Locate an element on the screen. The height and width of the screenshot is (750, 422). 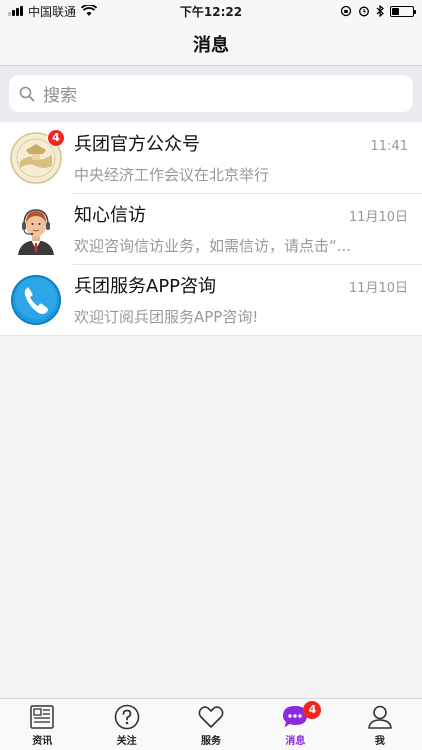
tab-bar: 资讯 关注 服务 4 消息 我 is located at coordinates (211, 724).